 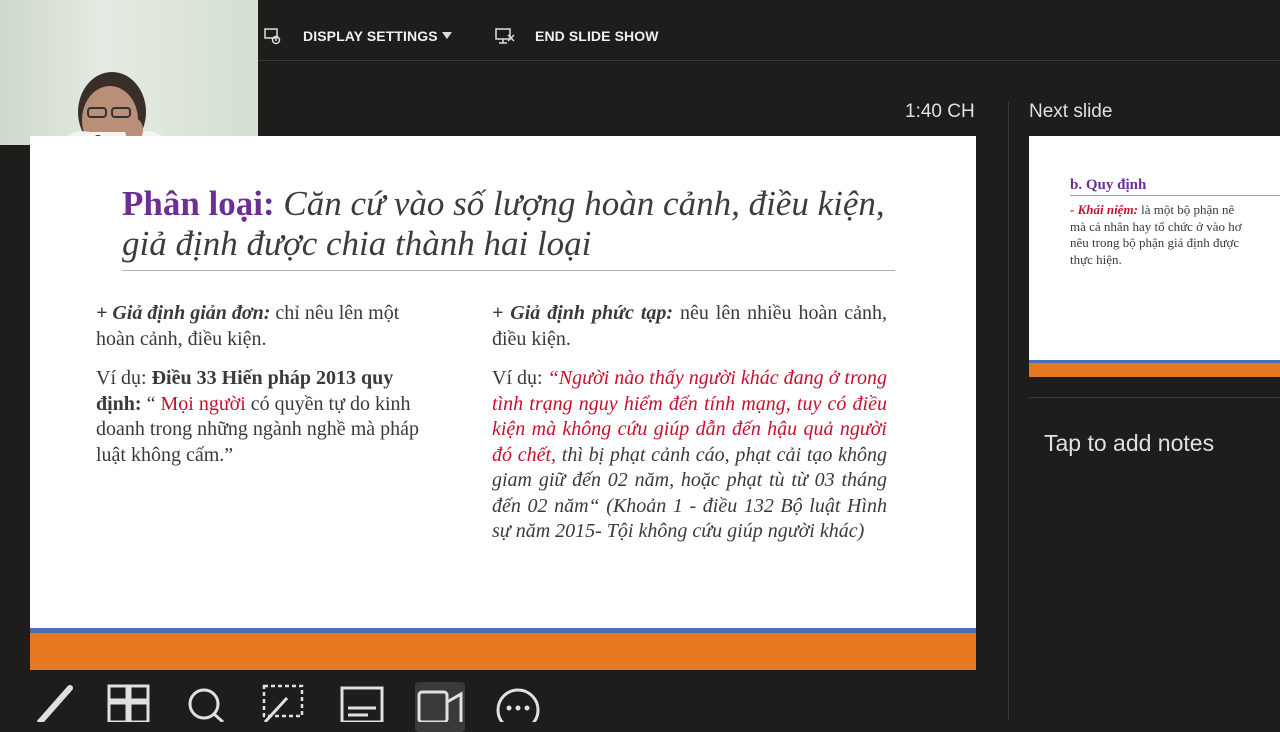 I want to click on more-options-icon, so click(x=518, y=707).